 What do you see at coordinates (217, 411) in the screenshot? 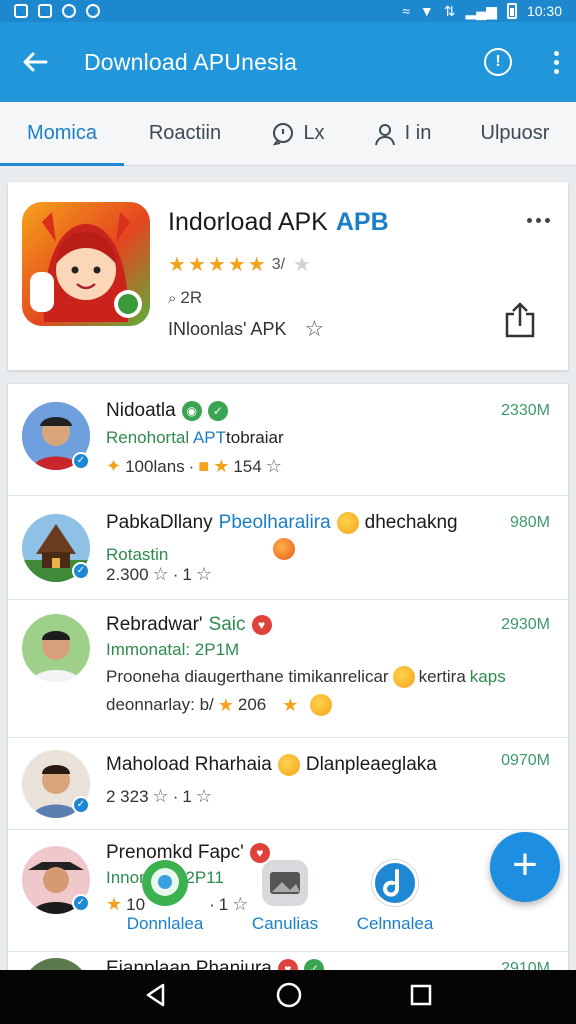
I see `check-badge-icon: ✓` at bounding box center [217, 411].